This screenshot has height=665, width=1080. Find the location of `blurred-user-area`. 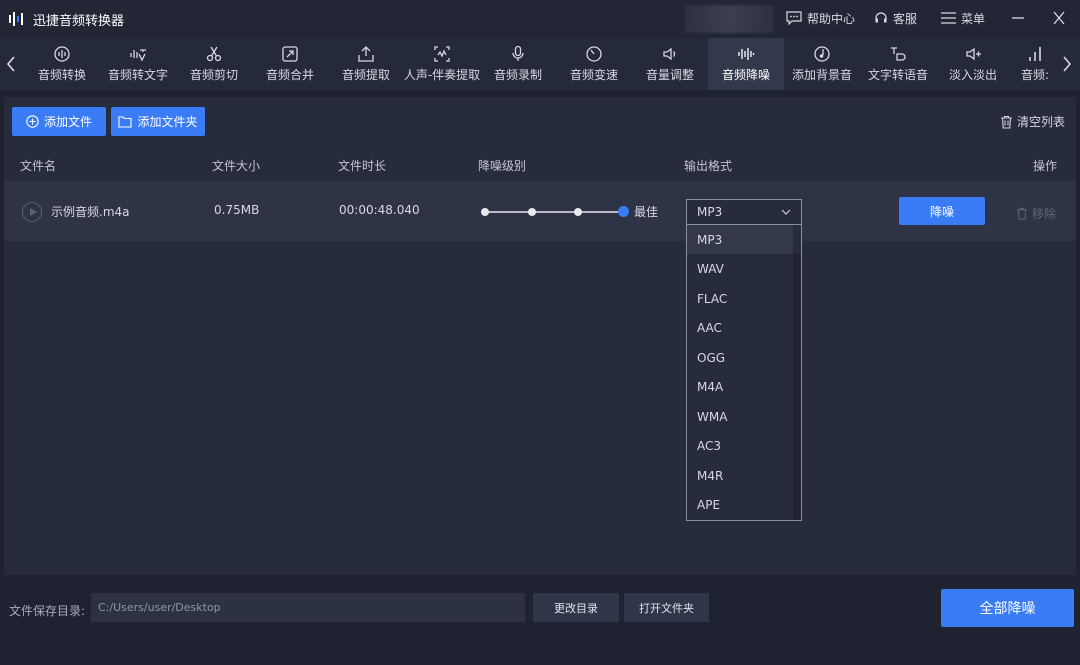

blurred-user-area is located at coordinates (729, 19).